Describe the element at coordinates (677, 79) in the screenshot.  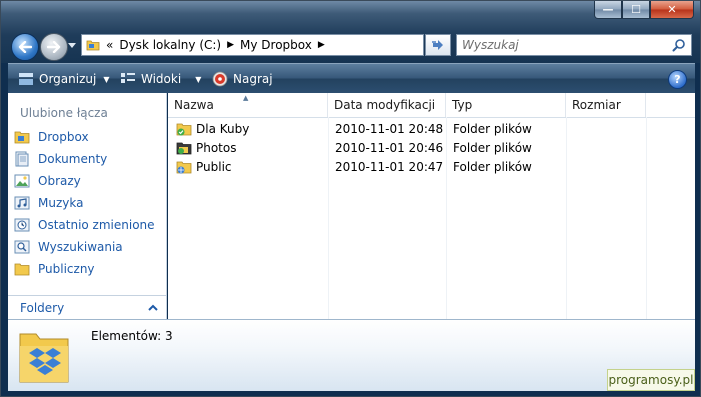
I see `help-button: ?` at that location.